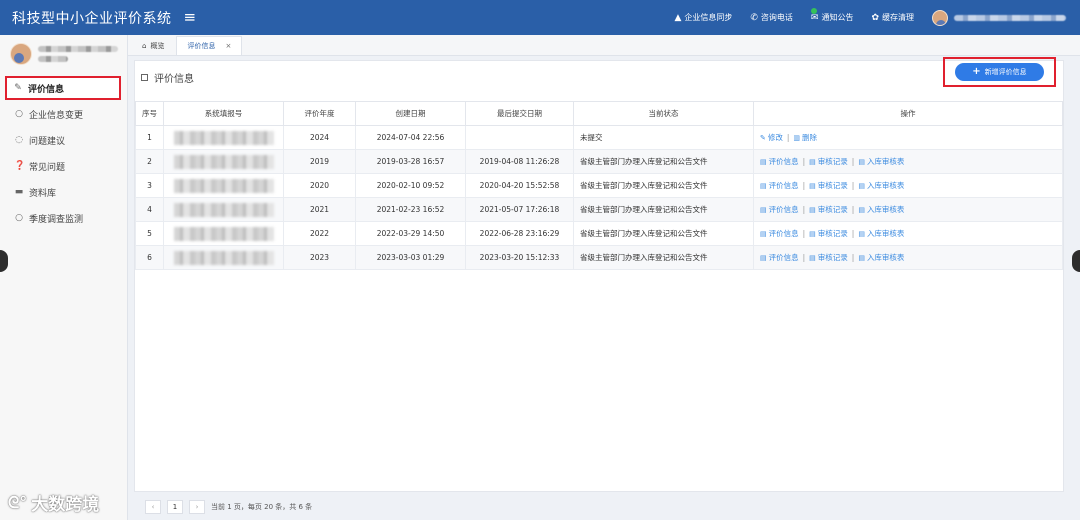 This screenshot has height=520, width=1080. I want to click on sync-company-info-label: 企业信息同步, so click(708, 17).